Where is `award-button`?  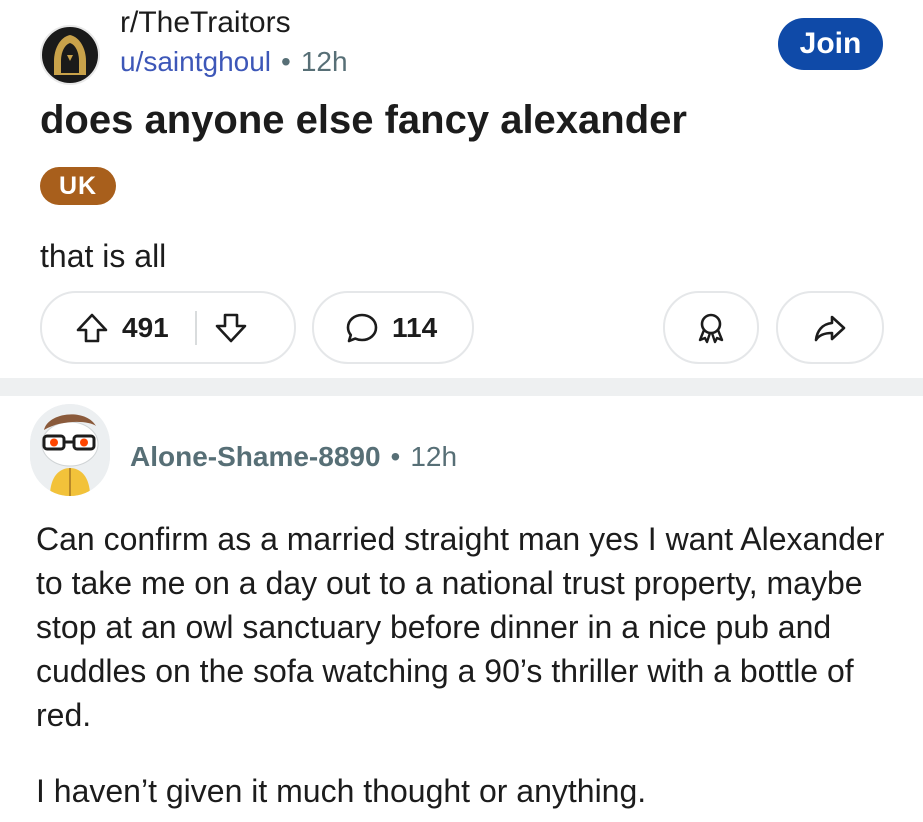 award-button is located at coordinates (711, 327).